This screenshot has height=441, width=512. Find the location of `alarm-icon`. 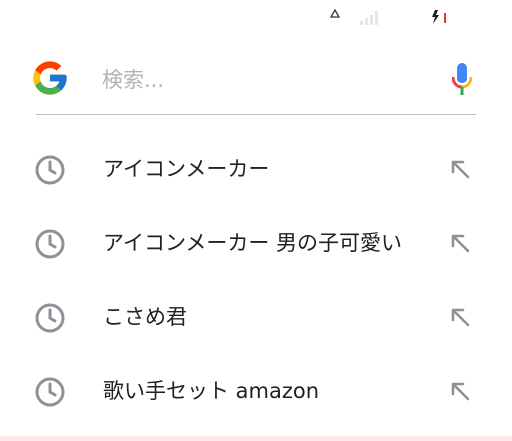

alarm-icon is located at coordinates (335, 13).